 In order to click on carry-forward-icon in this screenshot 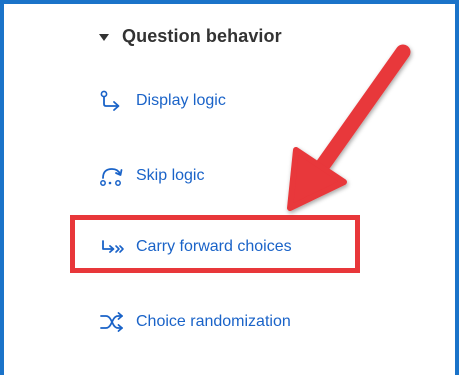, I will do `click(112, 247)`.